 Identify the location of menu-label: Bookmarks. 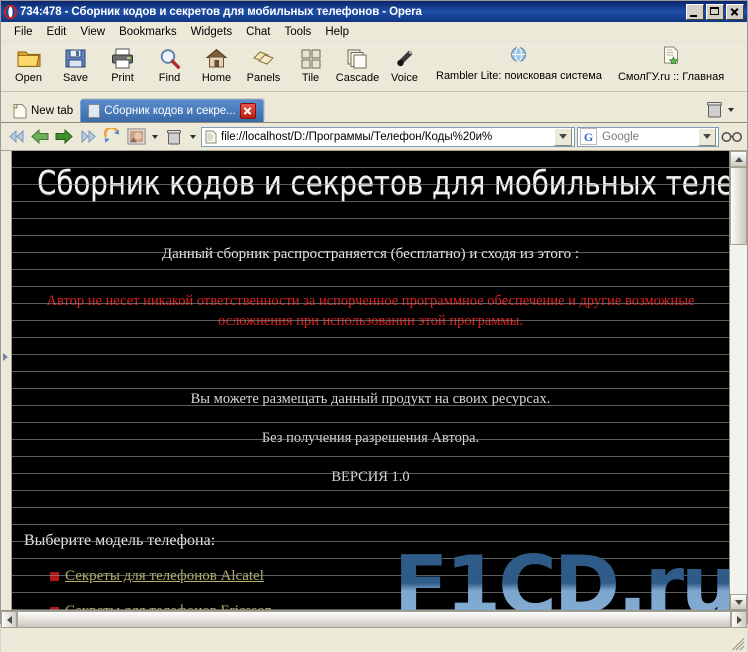
(148, 31).